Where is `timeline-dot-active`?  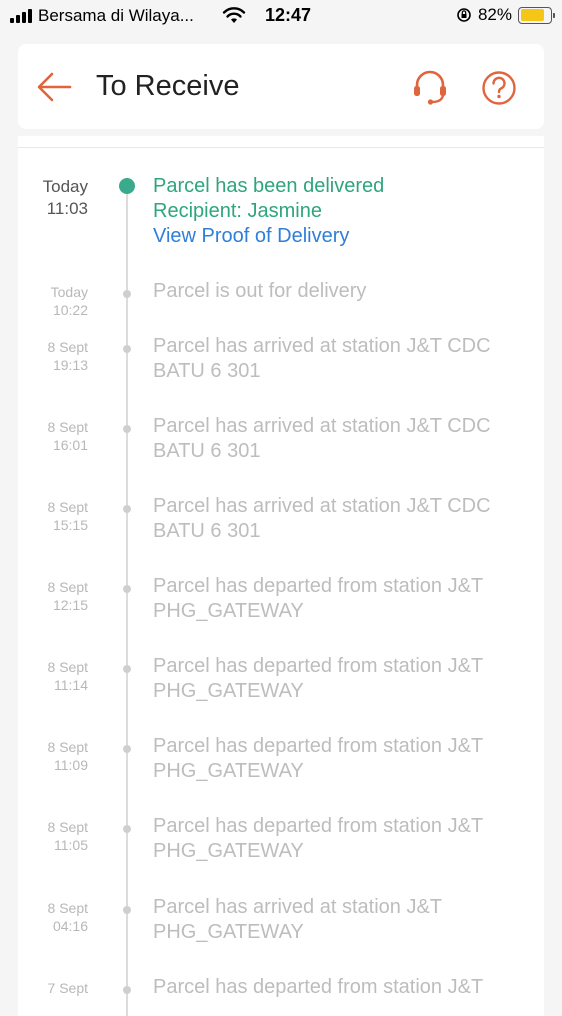 timeline-dot-active is located at coordinates (127, 186).